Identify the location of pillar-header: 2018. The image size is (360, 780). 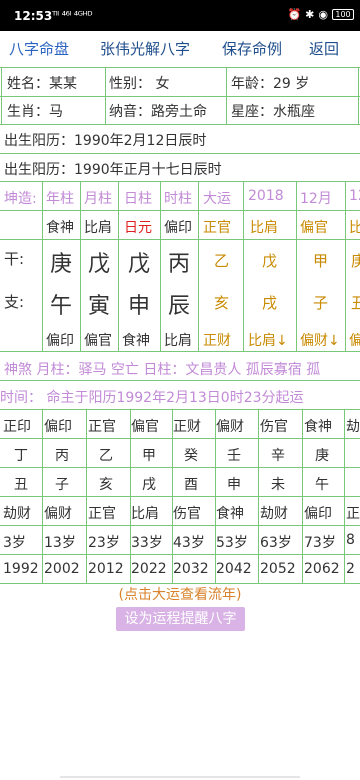
(266, 196).